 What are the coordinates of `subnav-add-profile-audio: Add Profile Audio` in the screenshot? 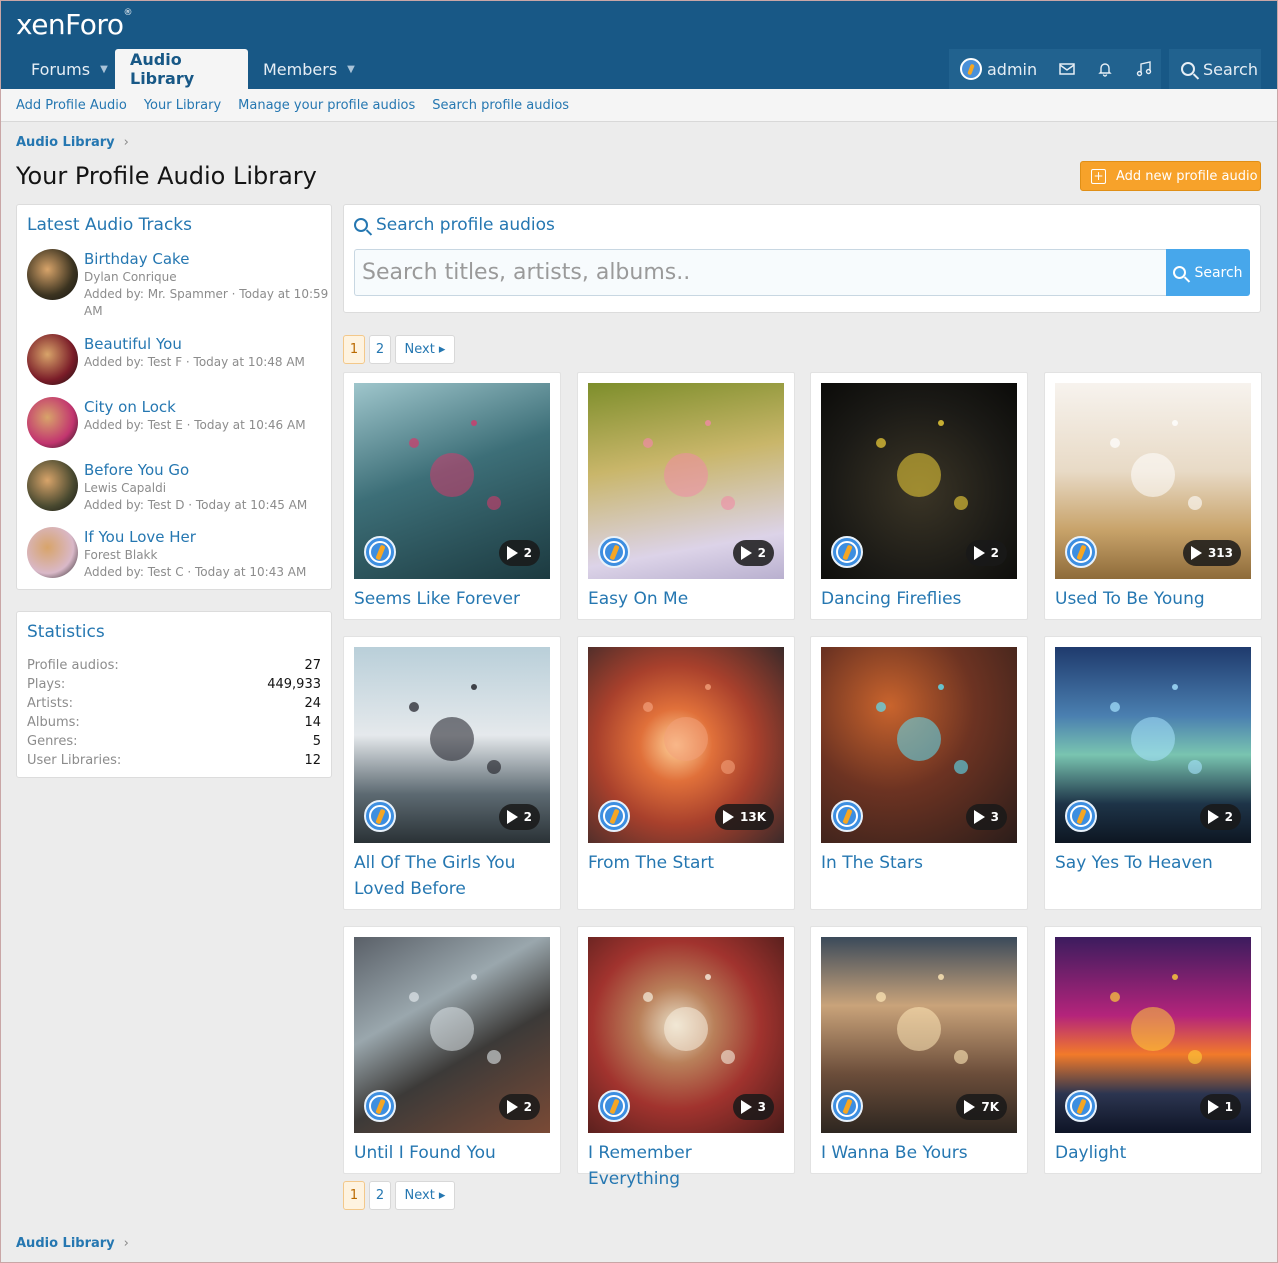 It's located at (71, 105).